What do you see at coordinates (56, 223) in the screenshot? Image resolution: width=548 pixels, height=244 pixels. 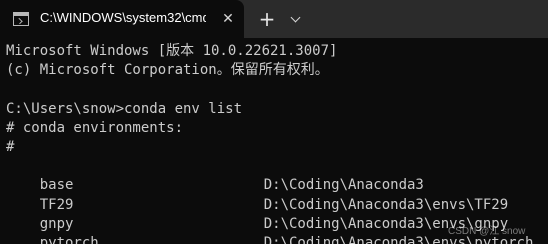 I see `env-name: gnpy` at bounding box center [56, 223].